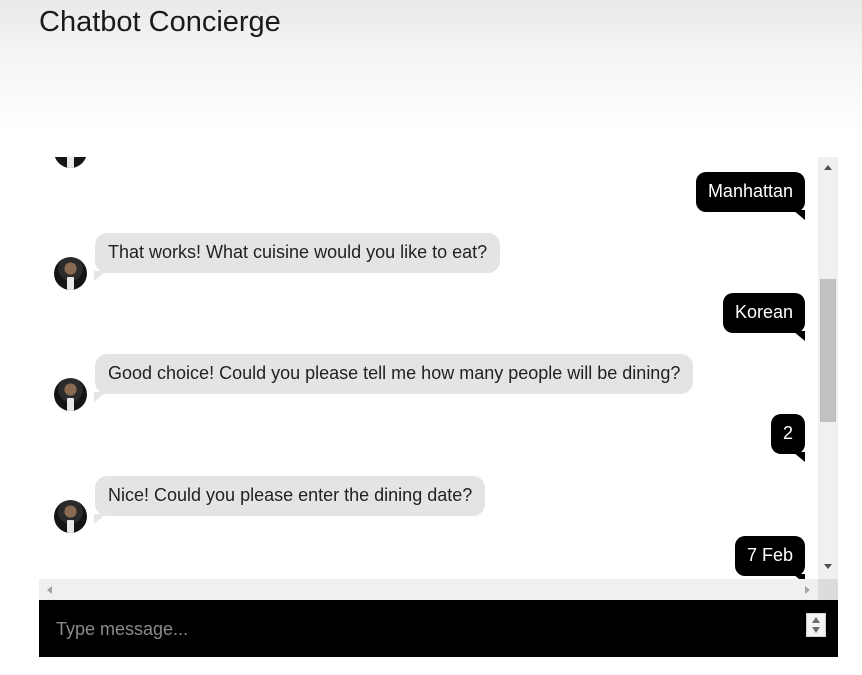  Describe the element at coordinates (428, 589) in the screenshot. I see `horizontal-scrollbar` at that location.